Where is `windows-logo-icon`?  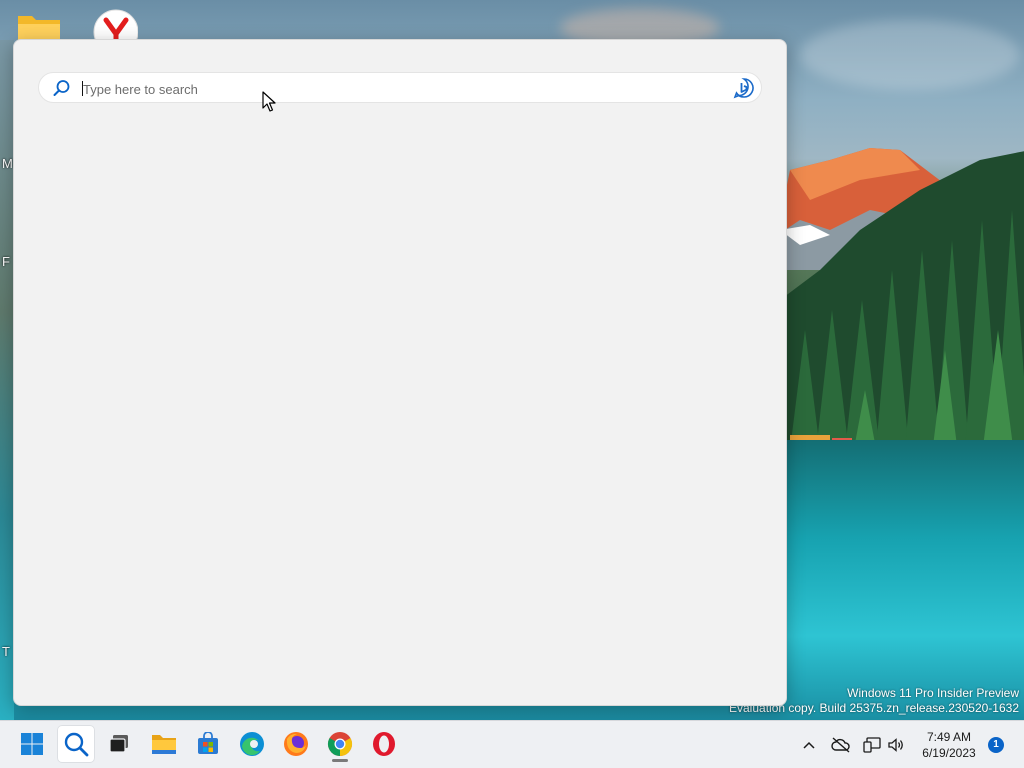
windows-logo-icon is located at coordinates (32, 744).